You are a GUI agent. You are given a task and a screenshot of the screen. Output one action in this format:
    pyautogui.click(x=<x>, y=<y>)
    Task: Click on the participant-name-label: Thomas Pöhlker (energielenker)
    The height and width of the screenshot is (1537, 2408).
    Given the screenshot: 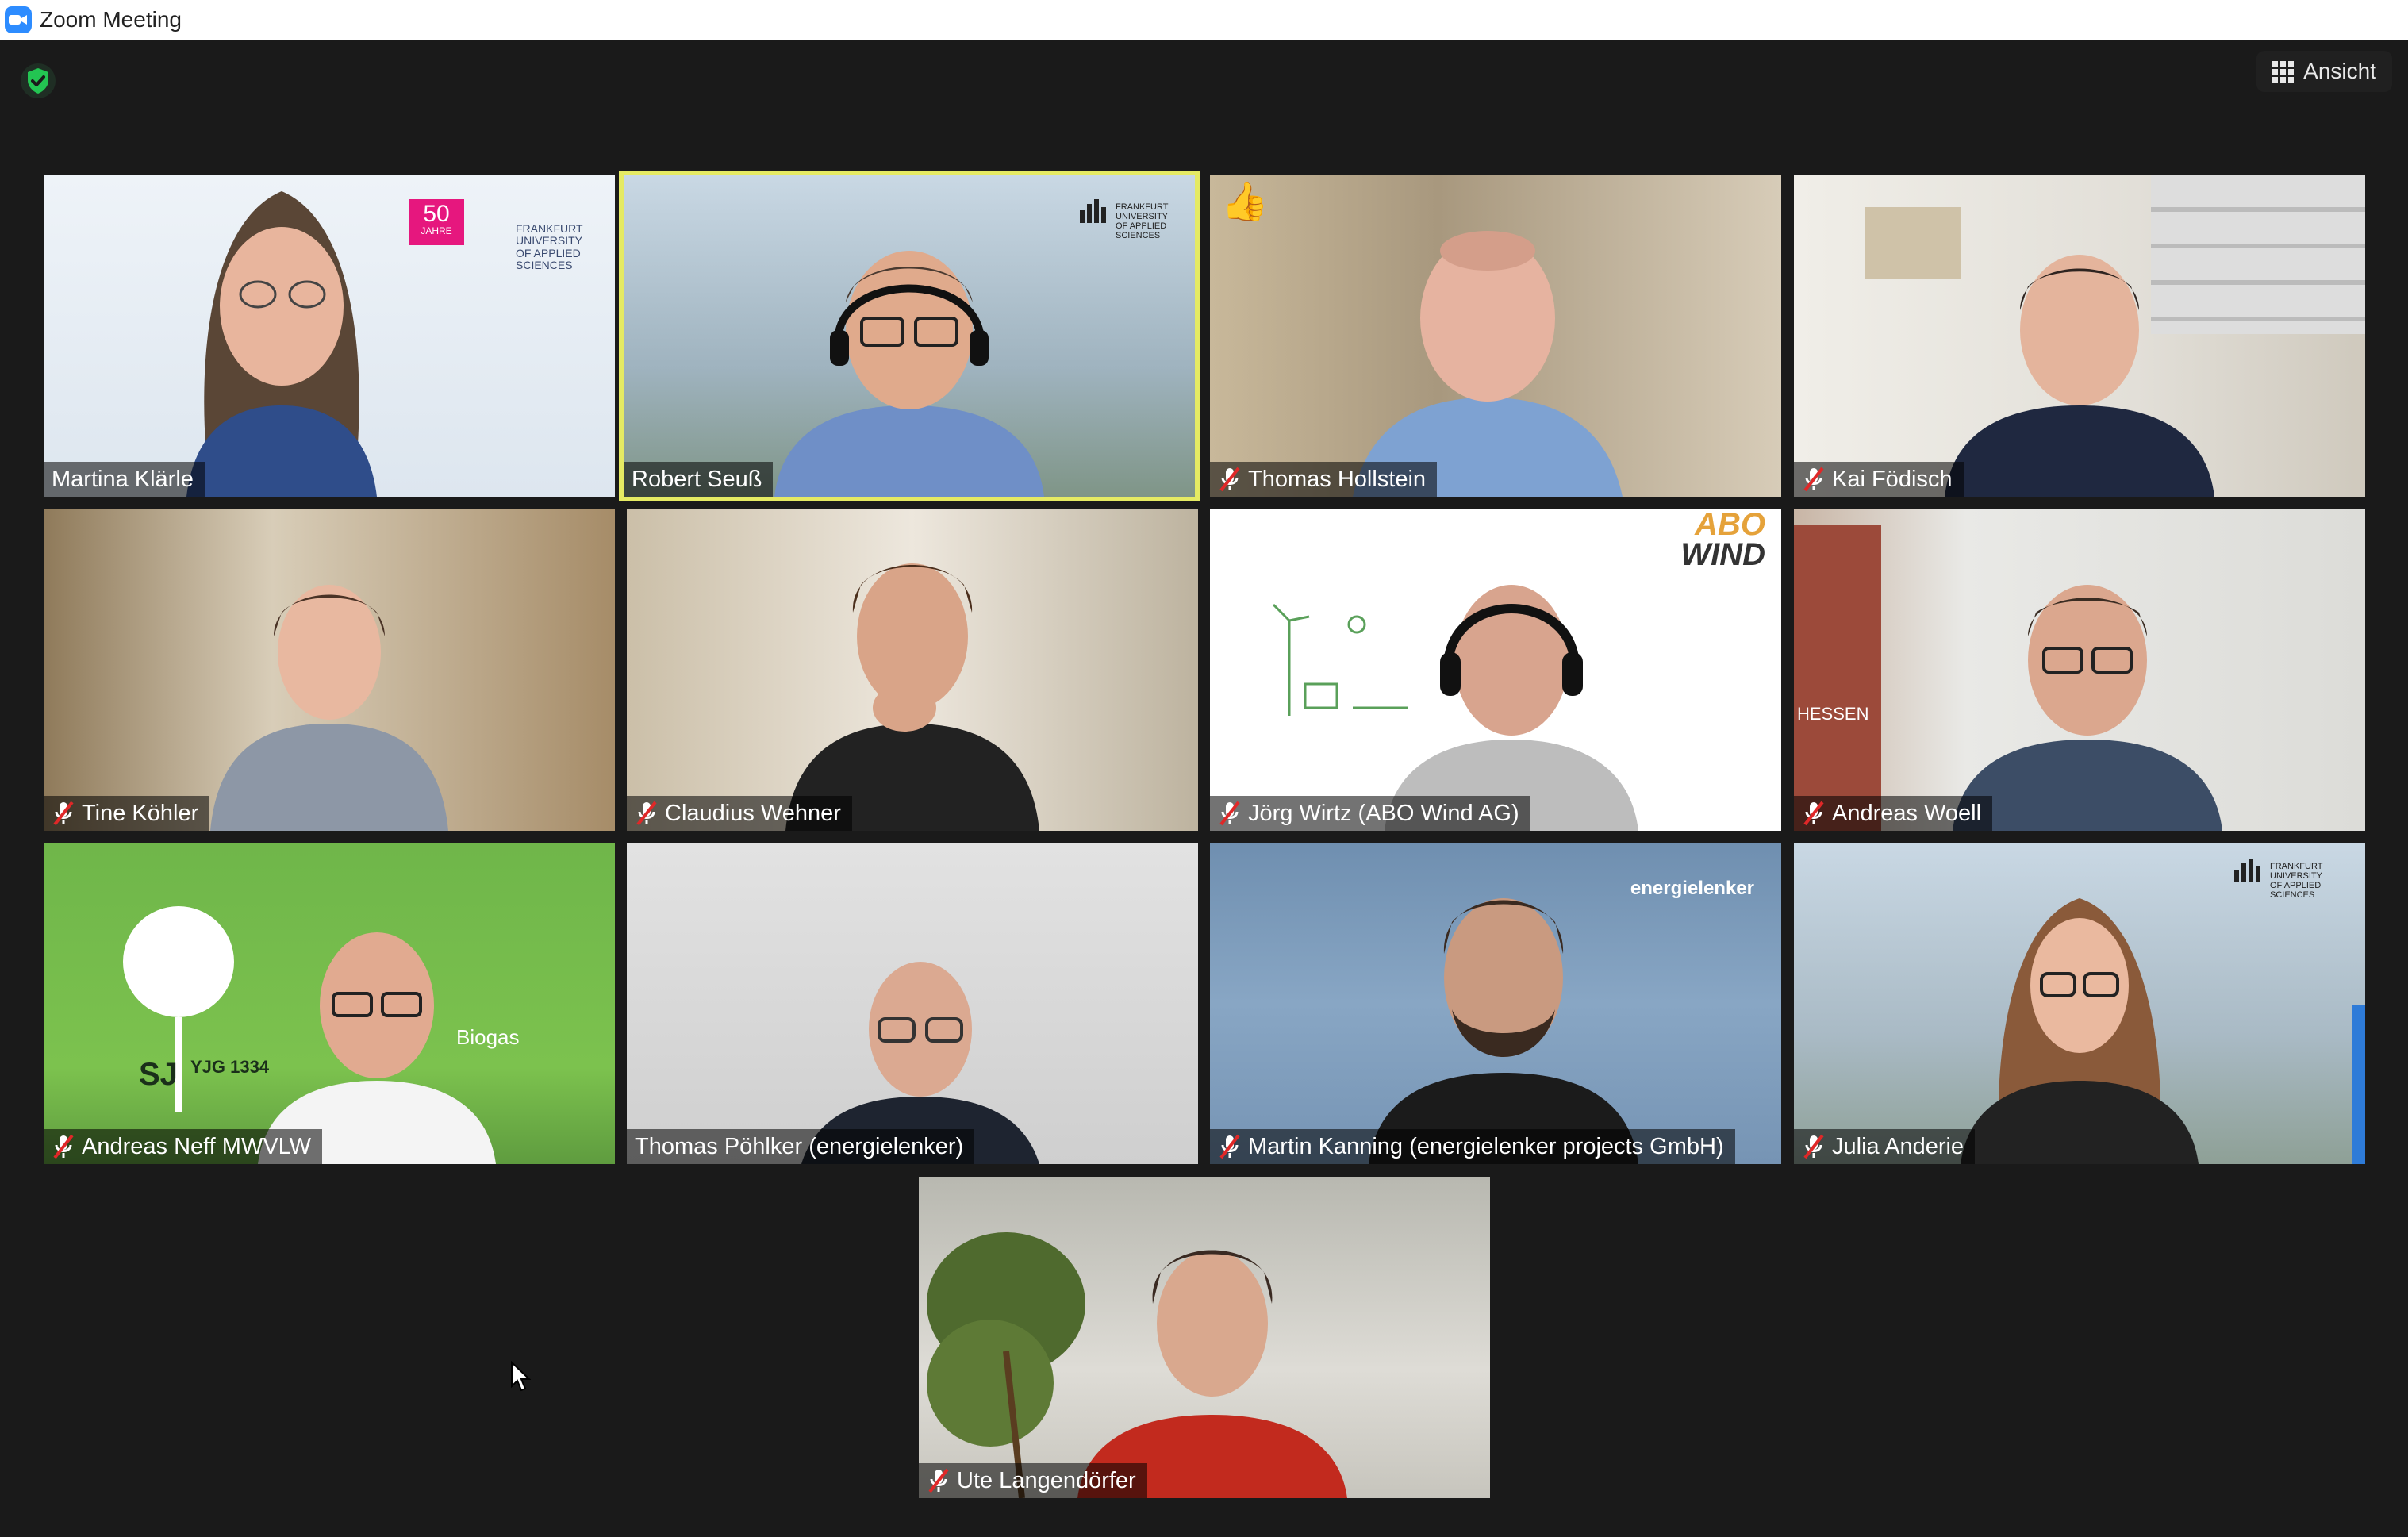 What is the action you would take?
    pyautogui.click(x=801, y=1146)
    